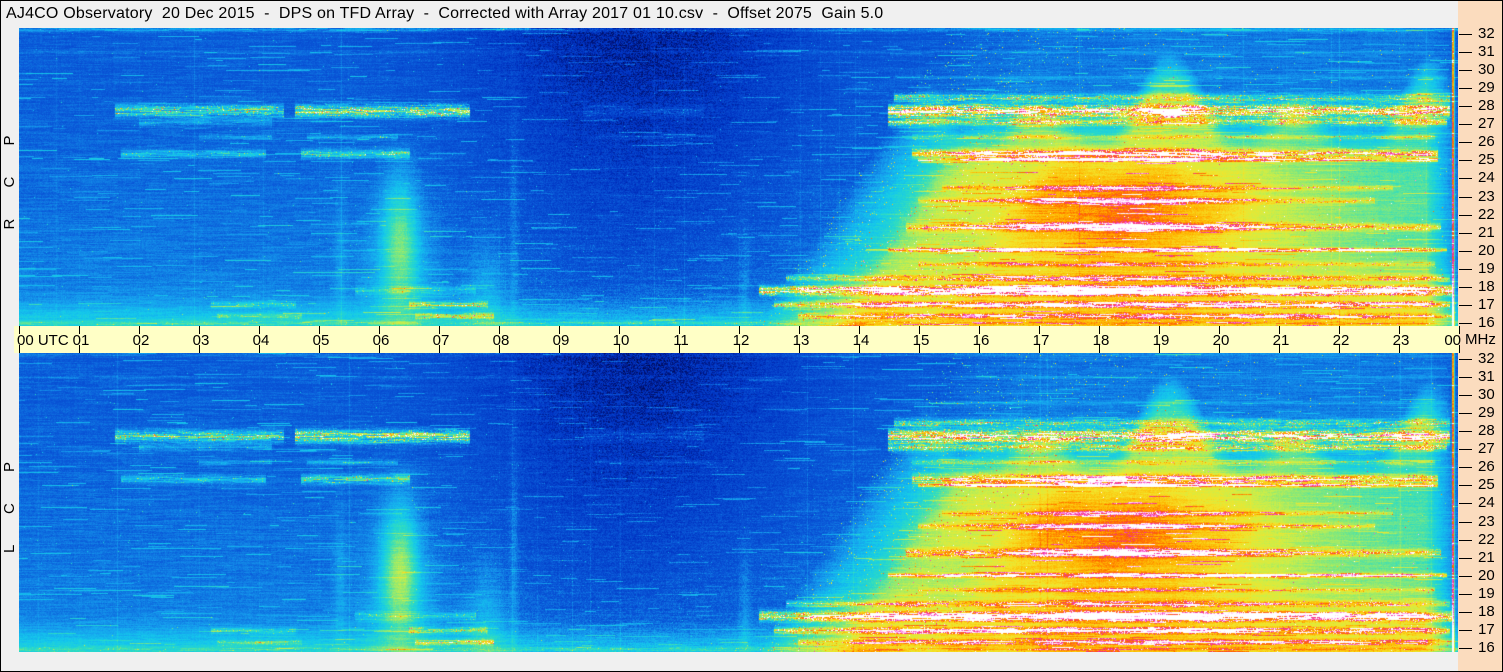 The height and width of the screenshot is (672, 1503). I want to click on hour-label: 14, so click(861, 340).